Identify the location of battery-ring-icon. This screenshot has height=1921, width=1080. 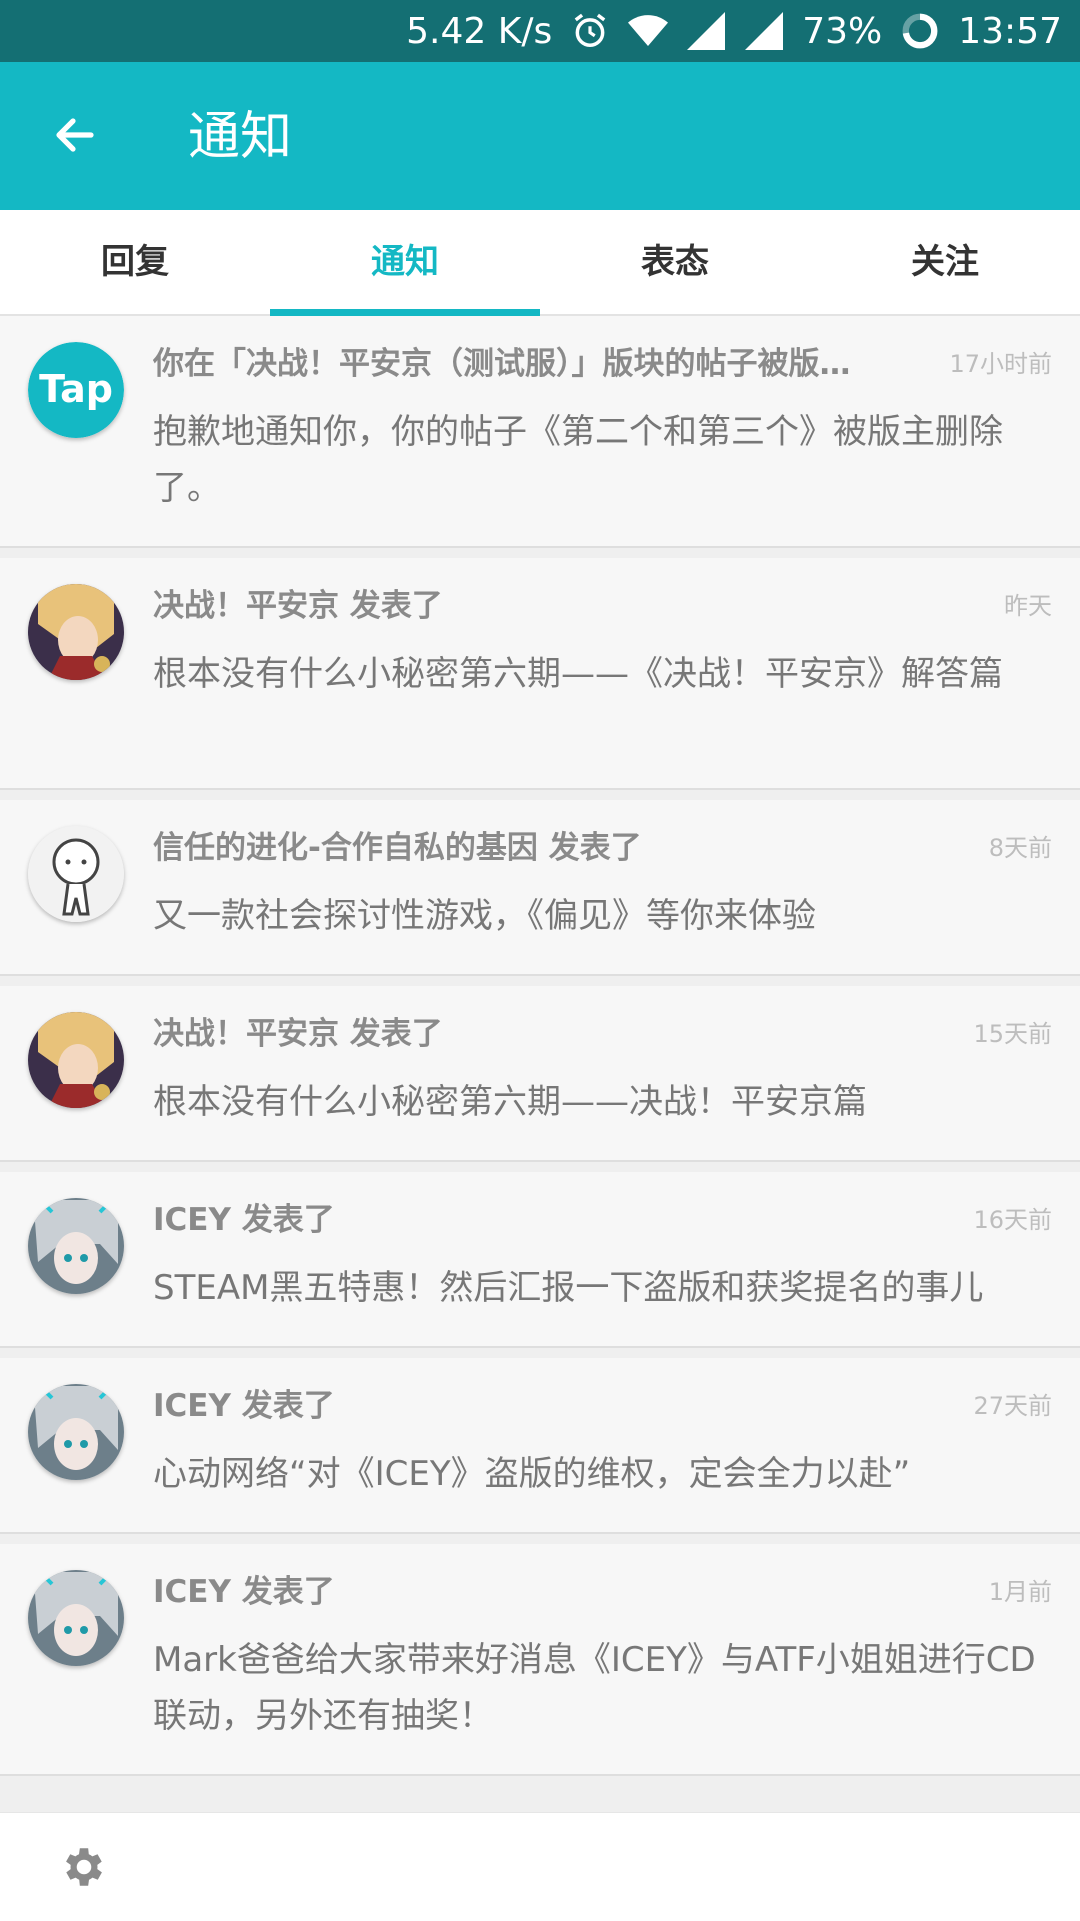
(920, 31).